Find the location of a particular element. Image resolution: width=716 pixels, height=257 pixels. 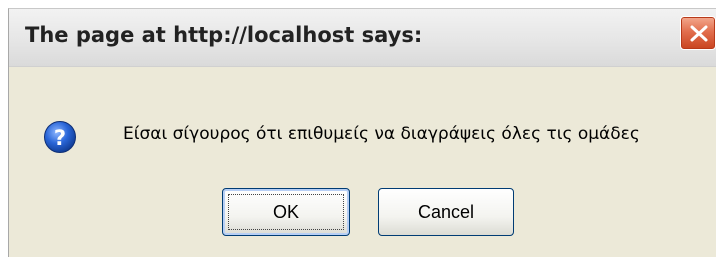

focus-ring is located at coordinates (286, 212).